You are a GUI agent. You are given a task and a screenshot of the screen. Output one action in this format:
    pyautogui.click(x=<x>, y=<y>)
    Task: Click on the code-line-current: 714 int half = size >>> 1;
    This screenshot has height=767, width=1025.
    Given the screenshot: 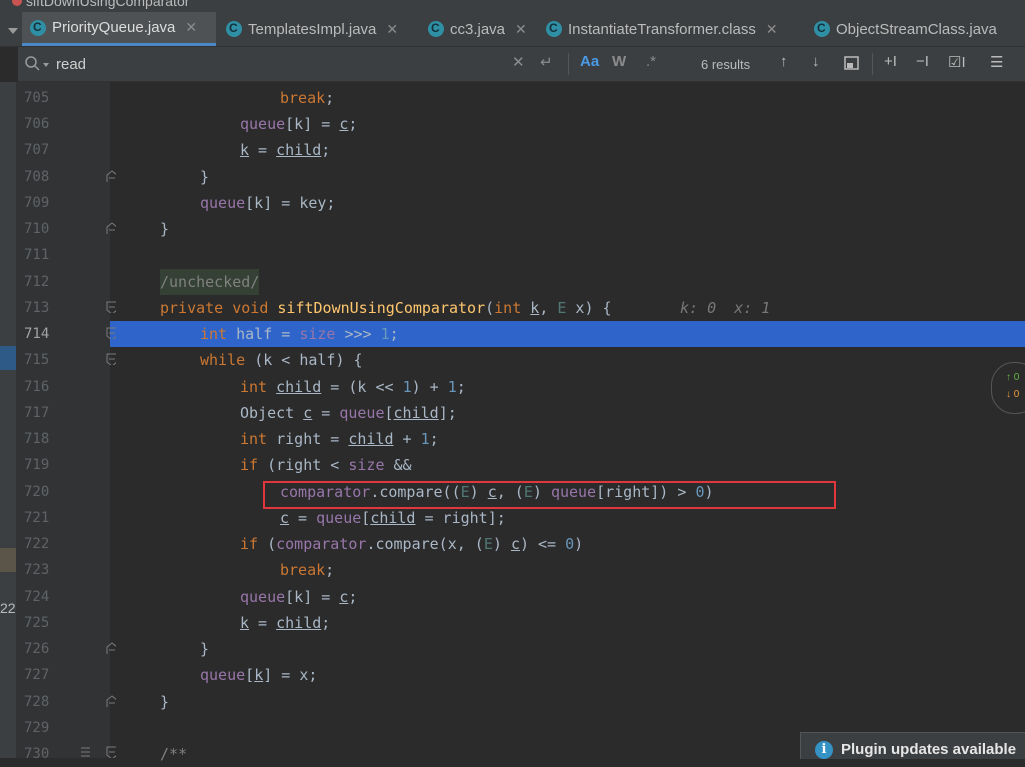 What is the action you would take?
    pyautogui.click(x=512, y=334)
    